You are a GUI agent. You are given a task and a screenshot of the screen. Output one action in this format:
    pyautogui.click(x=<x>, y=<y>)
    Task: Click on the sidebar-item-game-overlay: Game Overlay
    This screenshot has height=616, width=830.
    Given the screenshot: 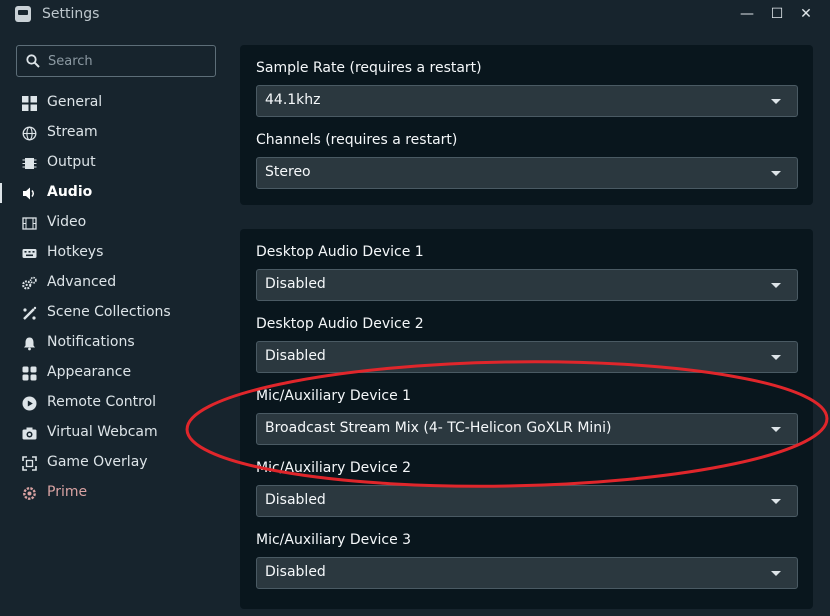 What is the action you would take?
    pyautogui.click(x=115, y=463)
    